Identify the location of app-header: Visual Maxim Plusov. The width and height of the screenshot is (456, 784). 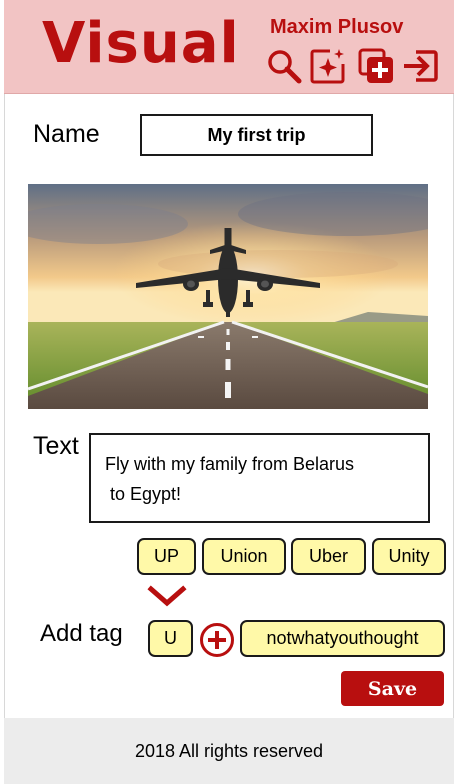
(229, 47).